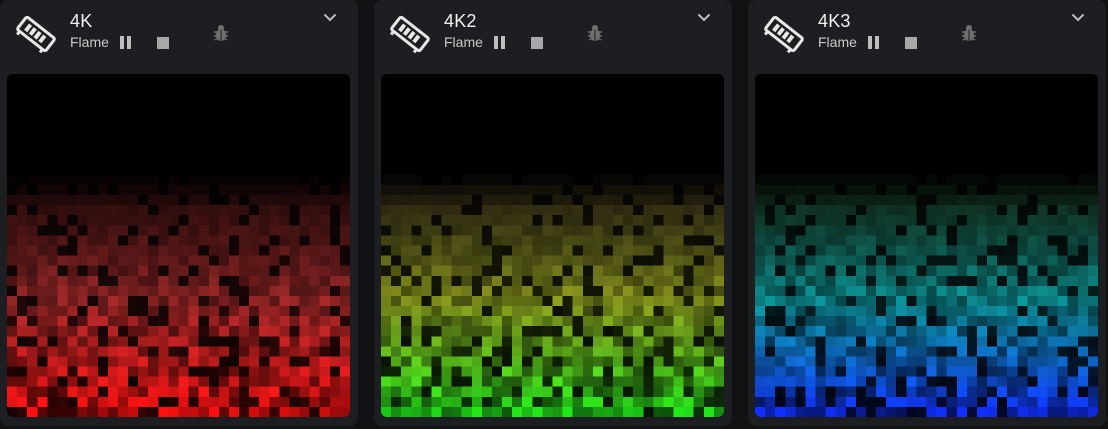  I want to click on device-name: 4K, so click(81, 21).